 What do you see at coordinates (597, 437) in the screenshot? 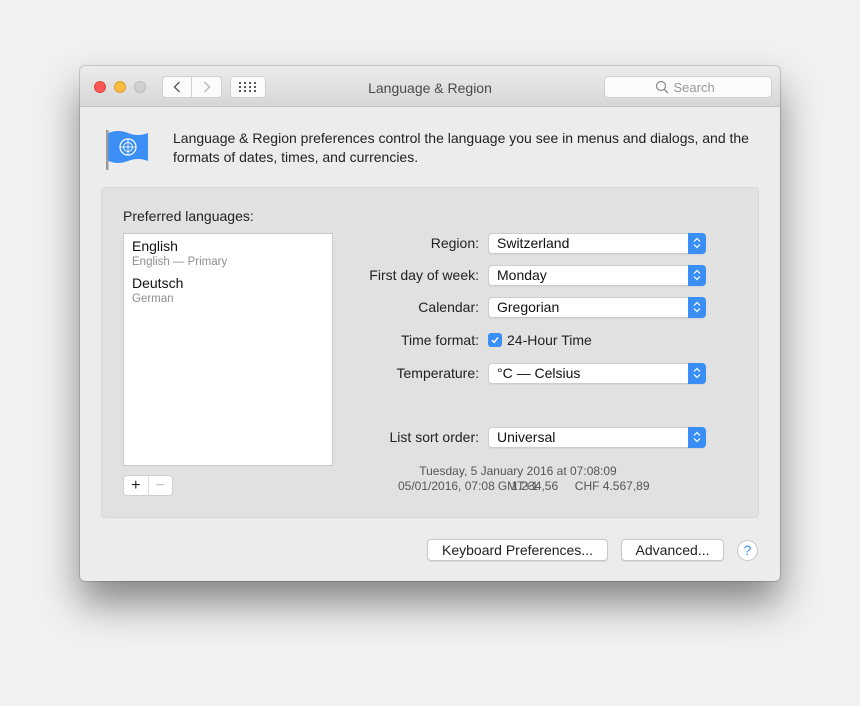
I see `list-sort-select: Universal` at bounding box center [597, 437].